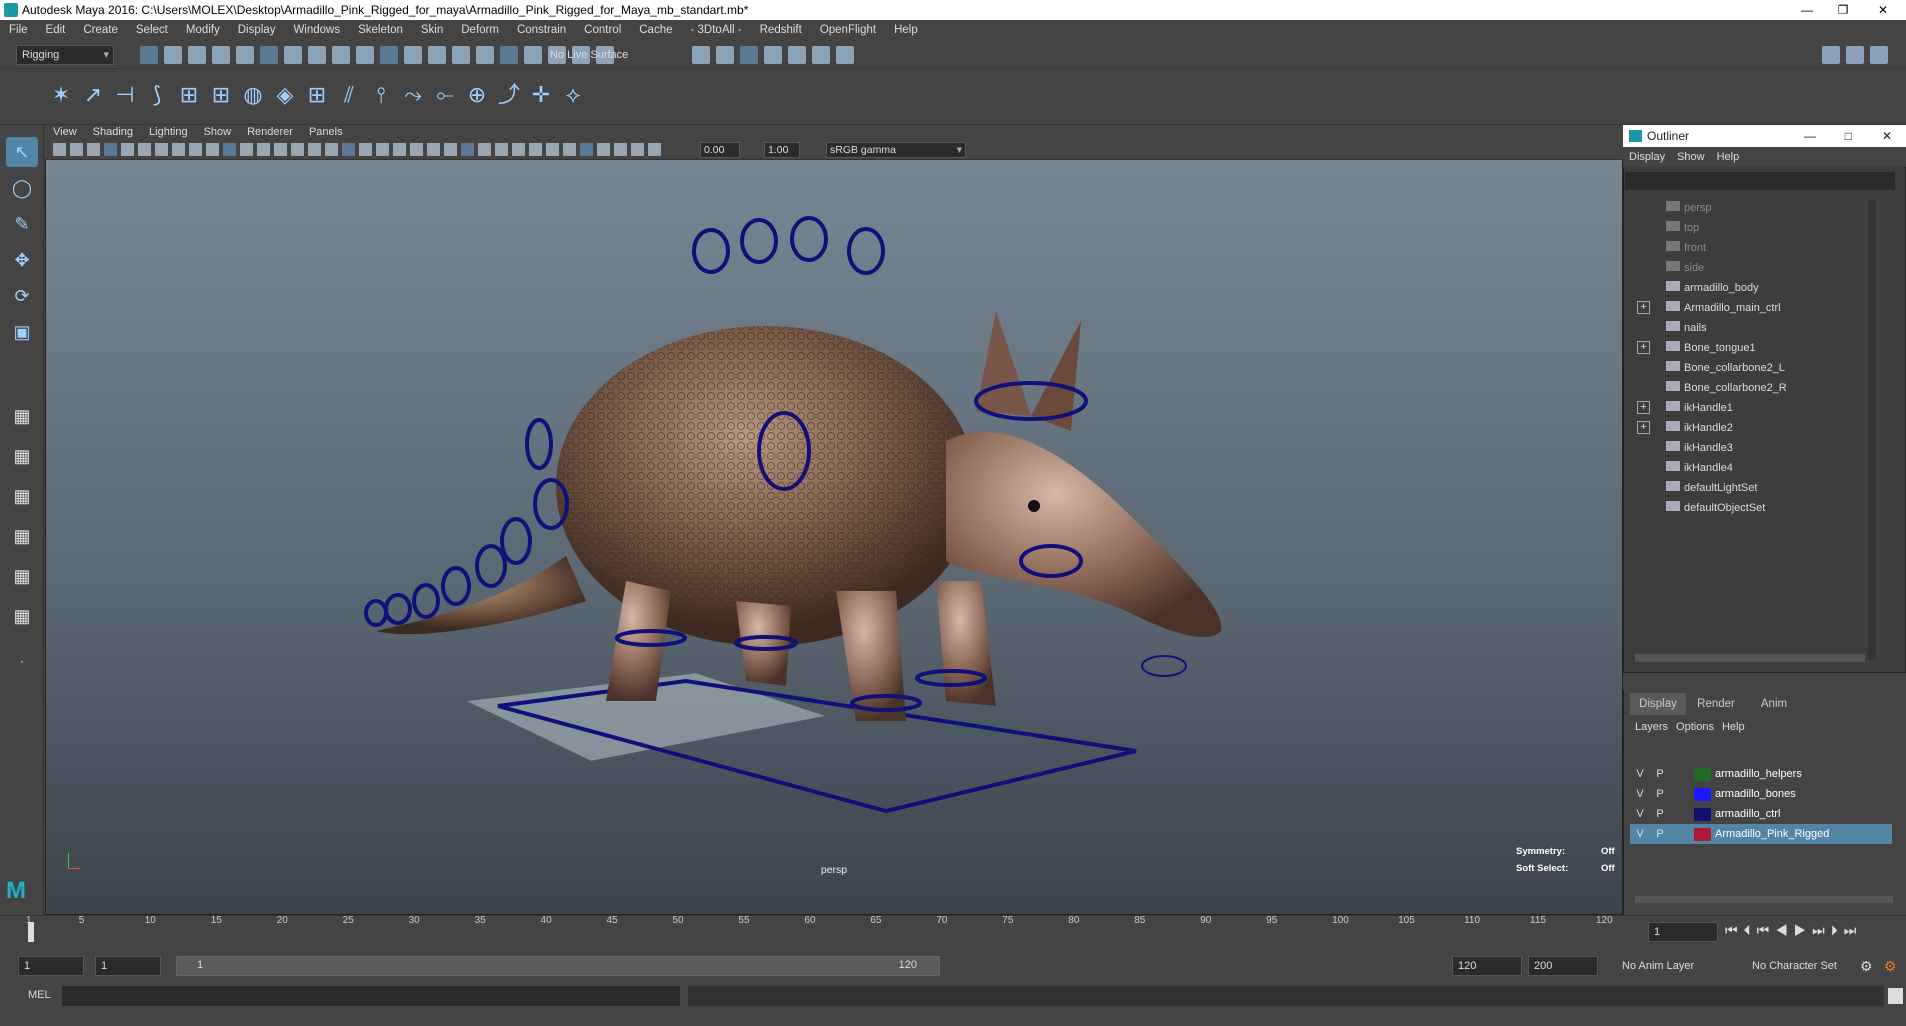 This screenshot has height=1026, width=1906. I want to click on current-time-marker, so click(31, 932).